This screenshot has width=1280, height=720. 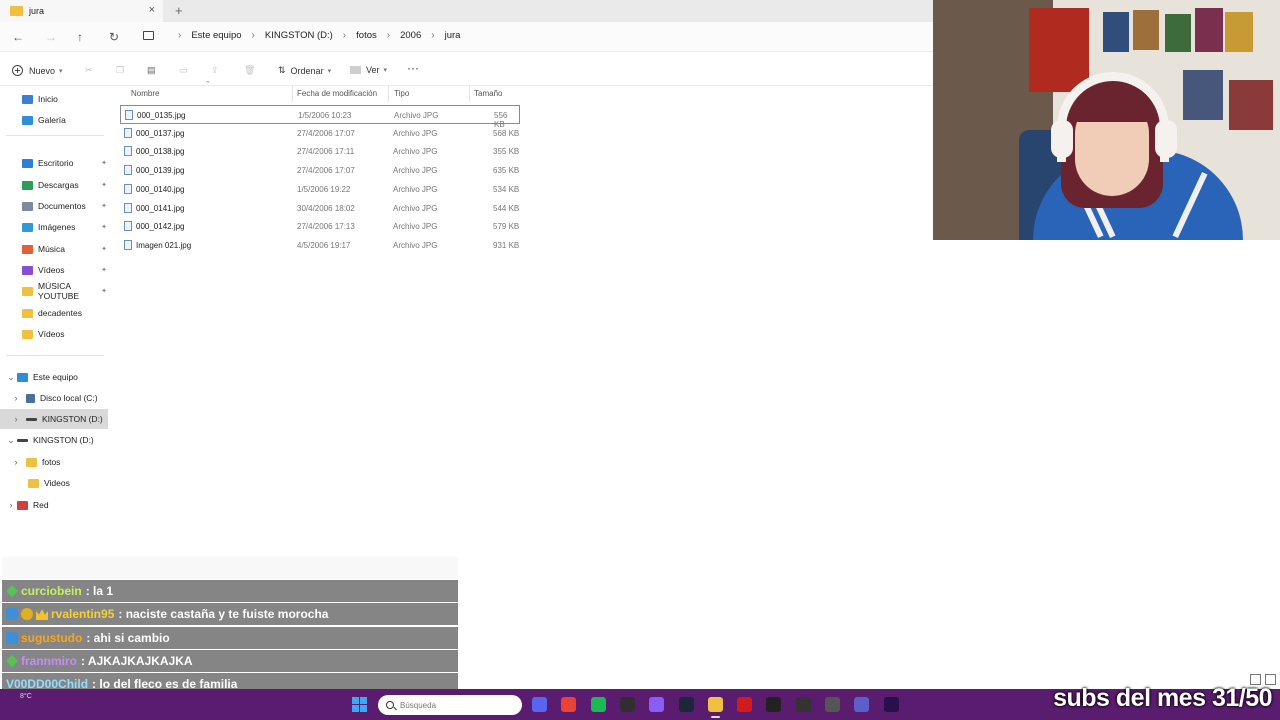 What do you see at coordinates (183, 70) in the screenshot?
I see `rename-icon: ▭` at bounding box center [183, 70].